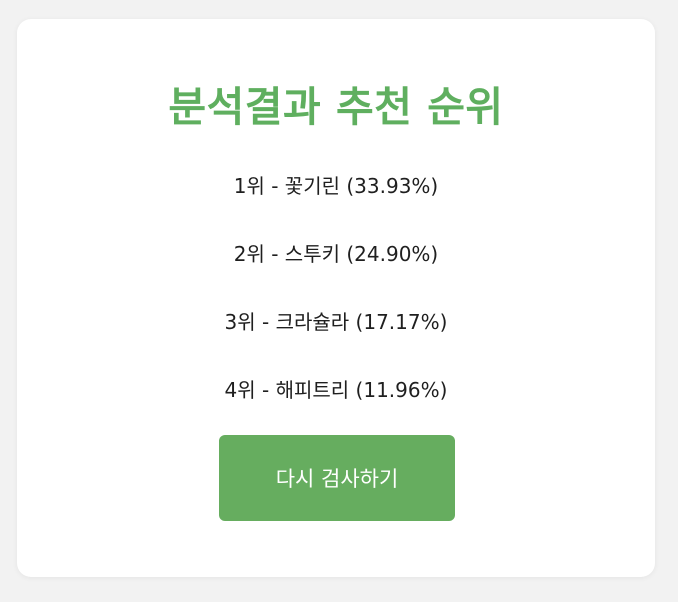 This screenshot has width=678, height=602. What do you see at coordinates (336, 322) in the screenshot?
I see `ranking-item-3: 3위 - 크라슐라 (17.17%)` at bounding box center [336, 322].